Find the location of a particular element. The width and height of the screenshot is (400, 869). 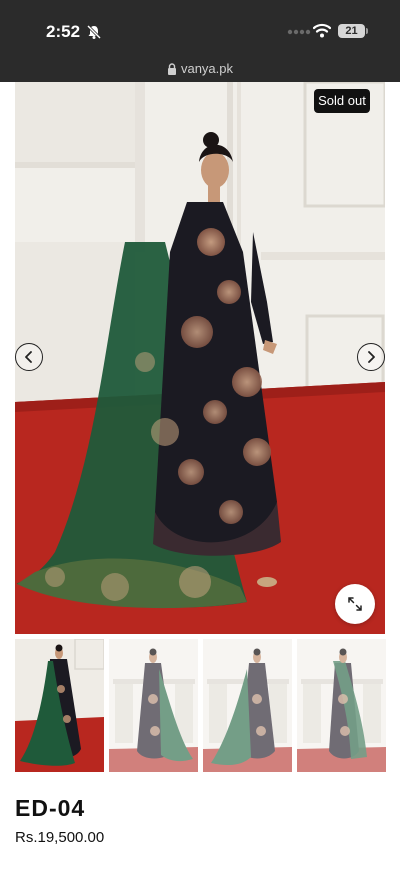

chevron-right-icon is located at coordinates (371, 357).